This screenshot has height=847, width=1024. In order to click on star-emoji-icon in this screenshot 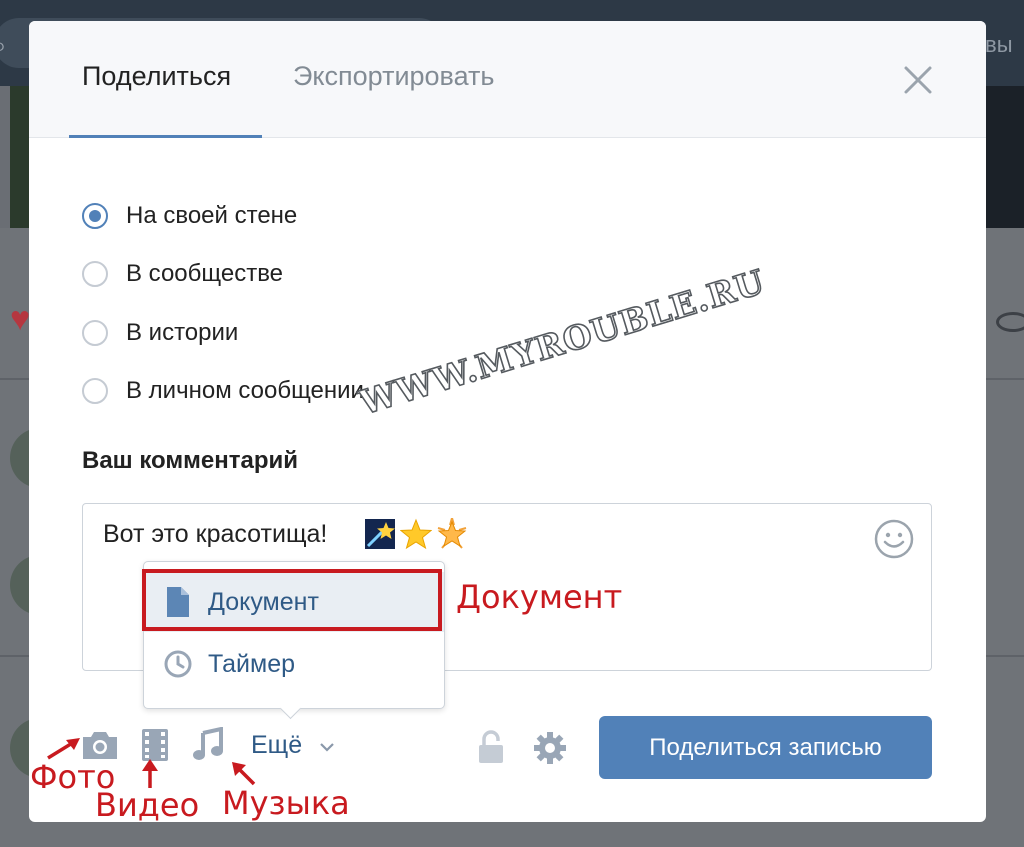, I will do `click(416, 534)`.